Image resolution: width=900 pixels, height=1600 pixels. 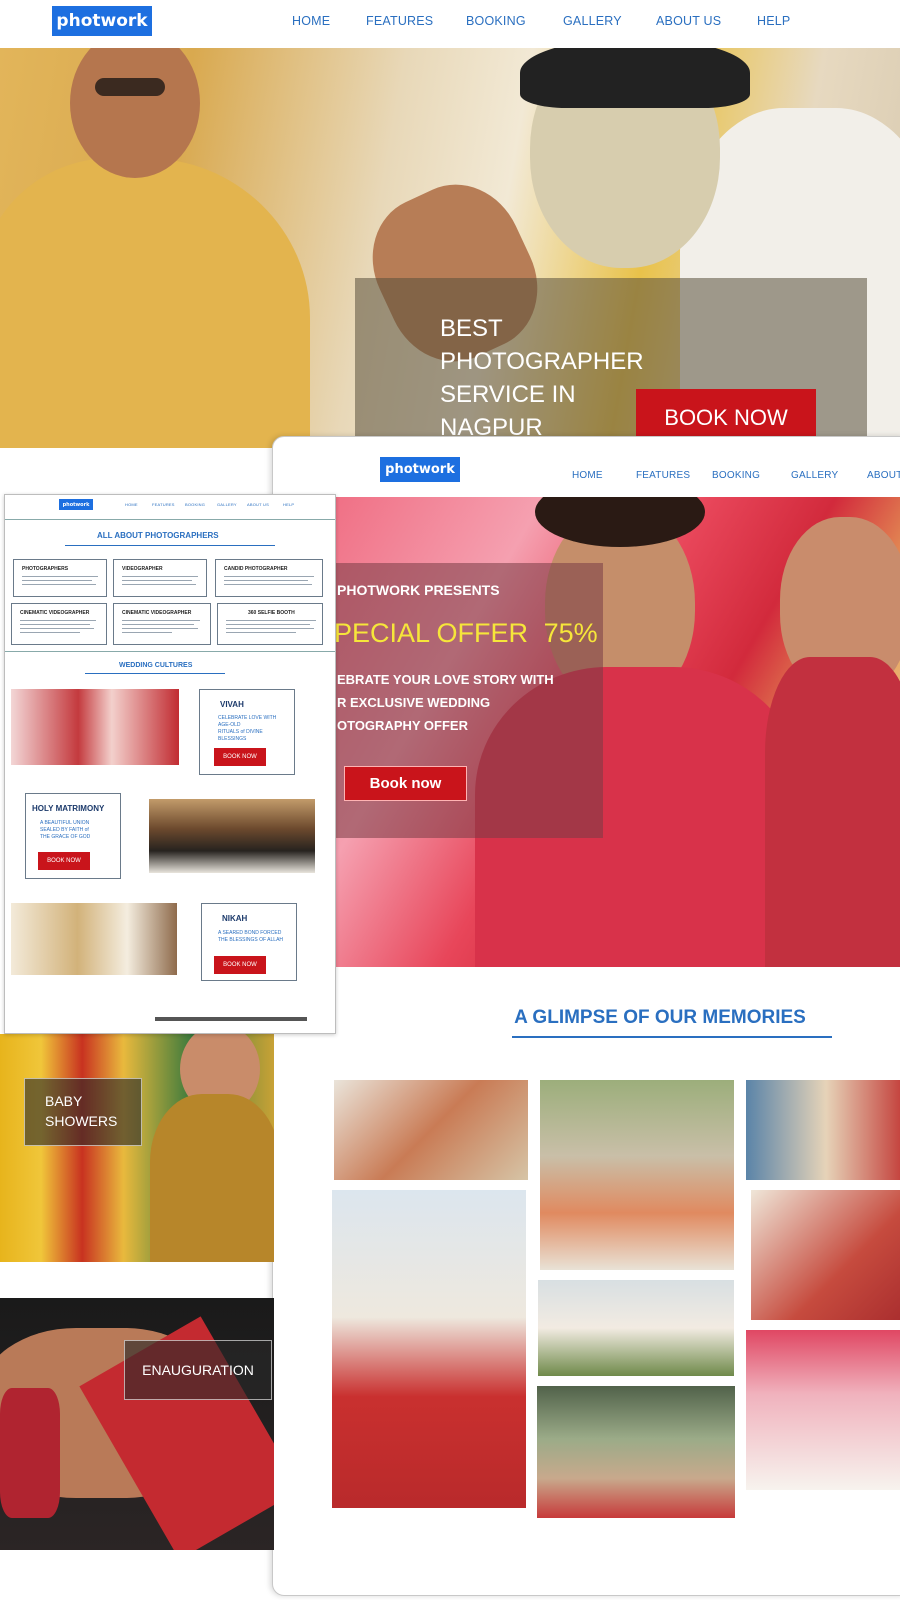 I want to click on offer-percent: 75%, so click(x=570, y=633).